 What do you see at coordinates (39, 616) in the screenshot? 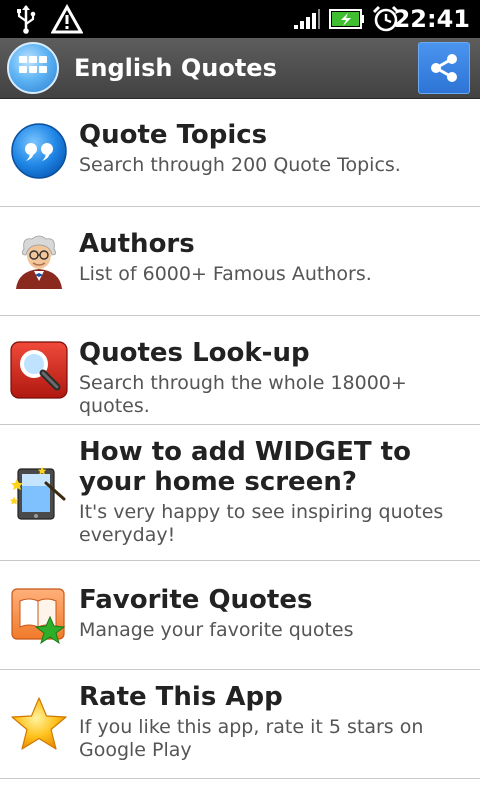
I see `favorite-book-icon` at bounding box center [39, 616].